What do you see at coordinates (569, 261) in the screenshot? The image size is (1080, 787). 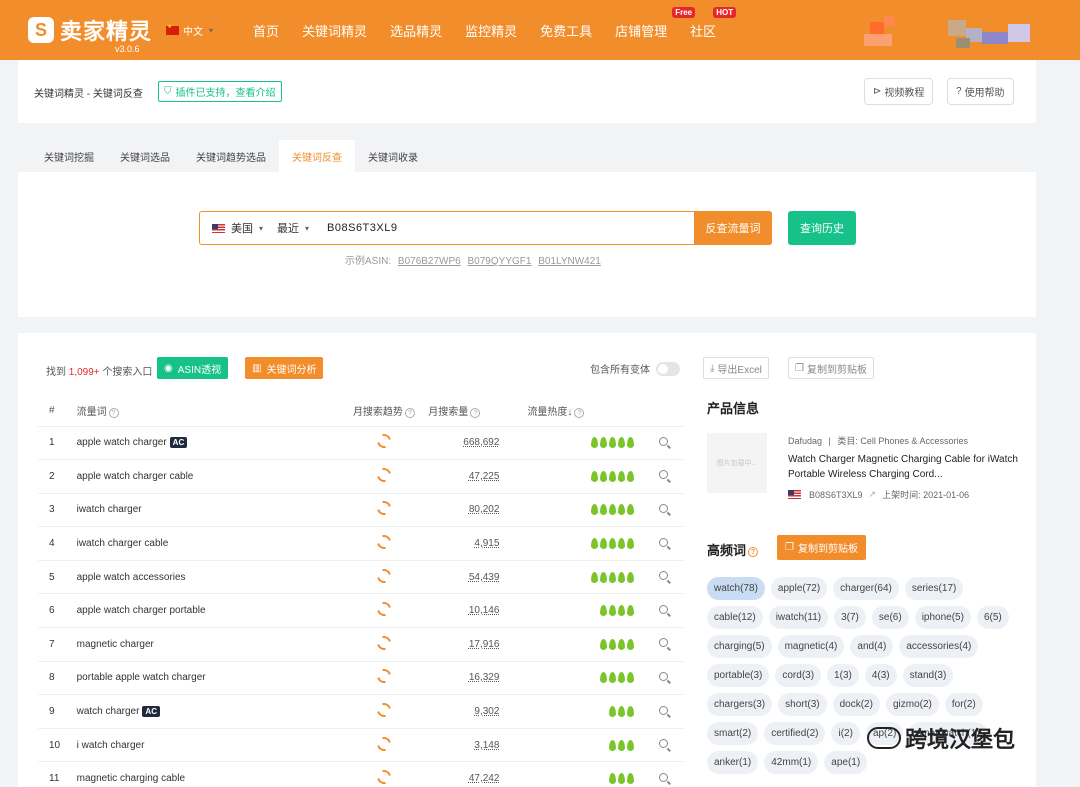 I see `example-asin-link: B01LYNW421` at bounding box center [569, 261].